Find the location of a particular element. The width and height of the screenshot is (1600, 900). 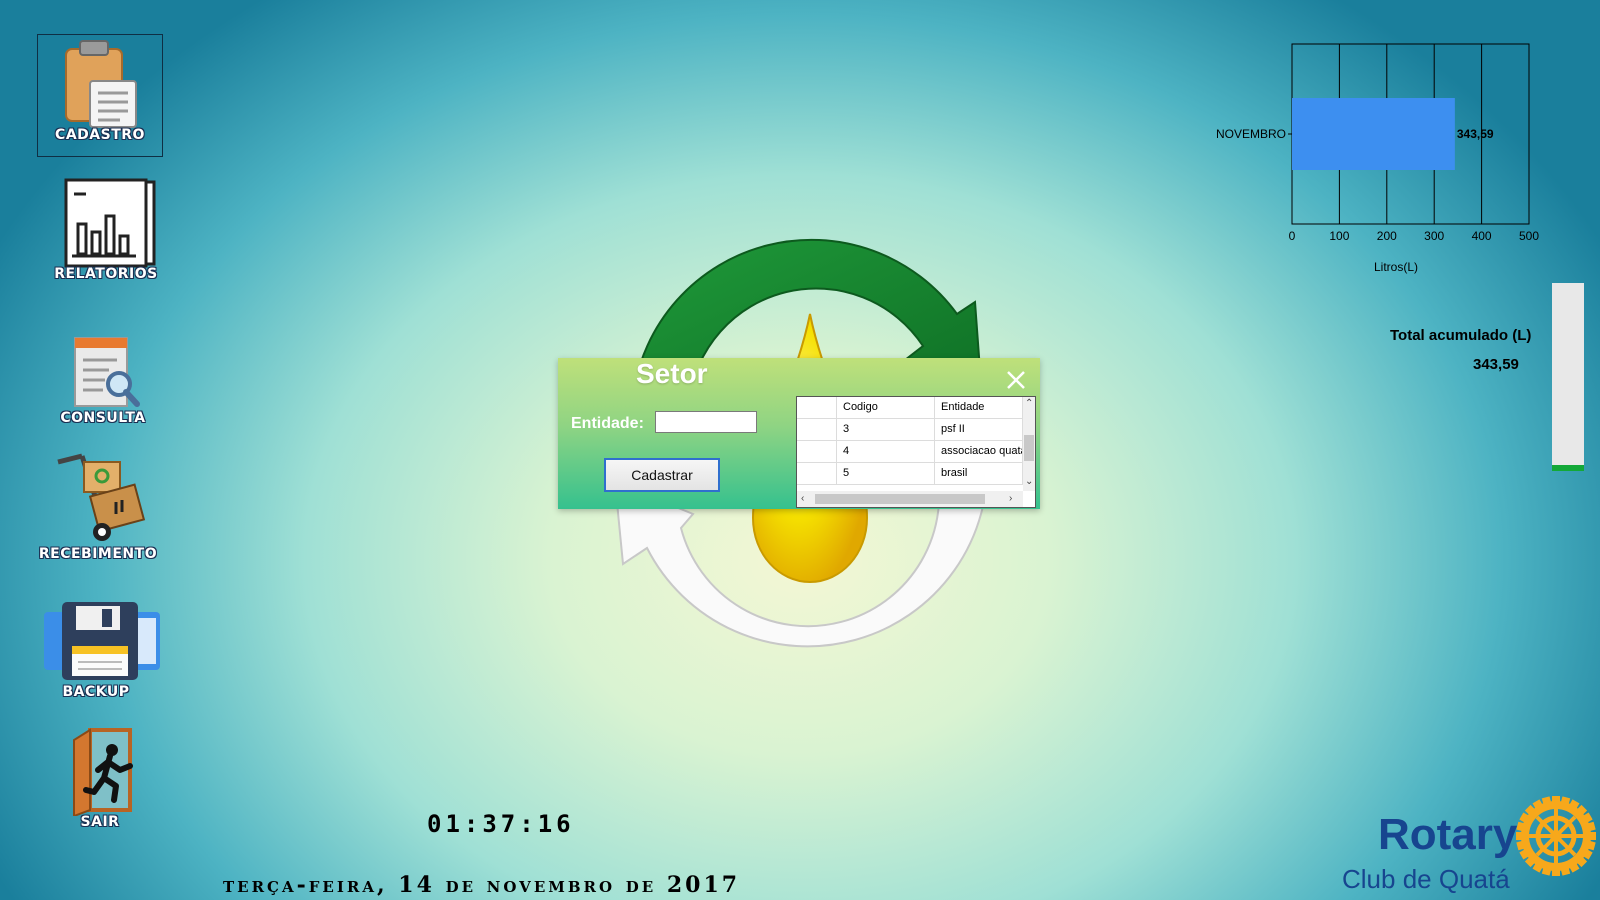

chart-x-tick-label: 100 is located at coordinates (1339, 236).